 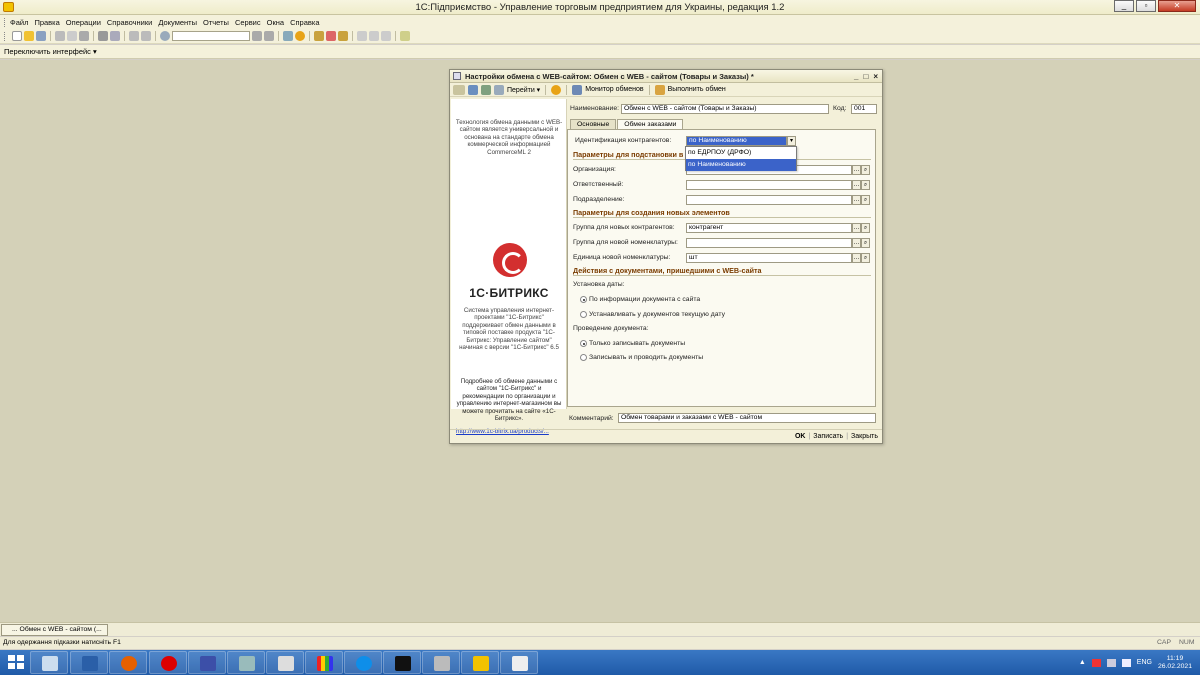 I want to click on department-field, so click(x=769, y=200).